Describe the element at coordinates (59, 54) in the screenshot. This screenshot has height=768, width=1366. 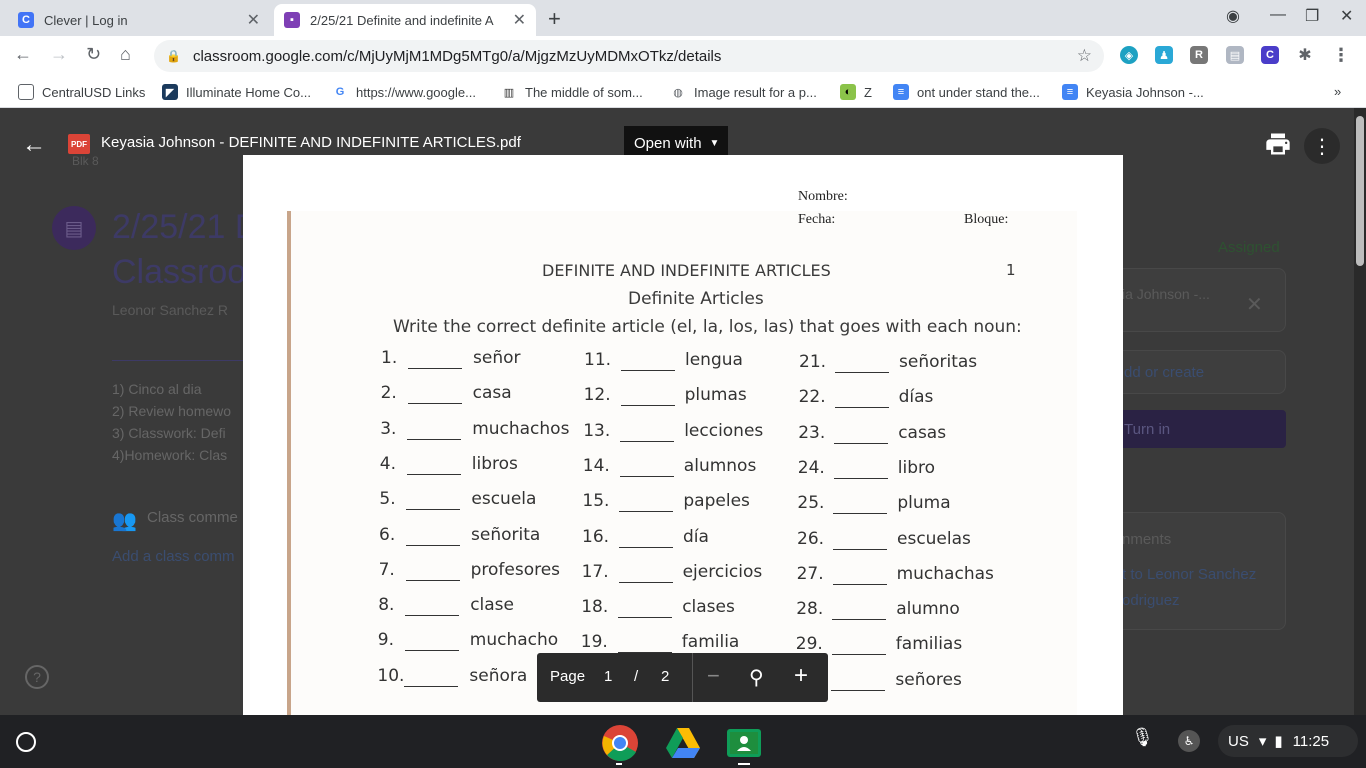
I see `forward-icon: →` at that location.